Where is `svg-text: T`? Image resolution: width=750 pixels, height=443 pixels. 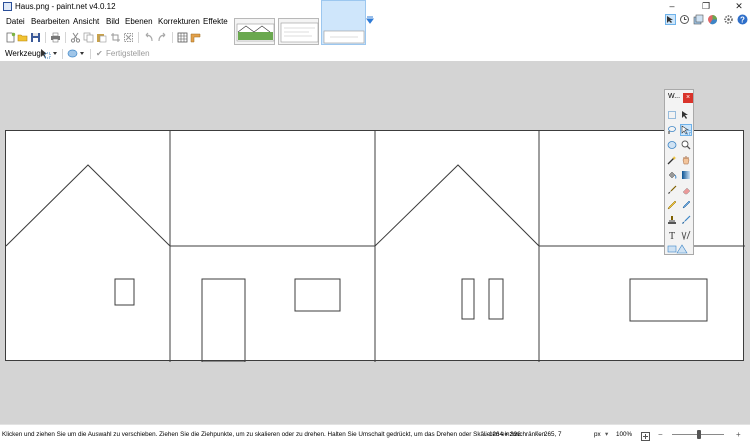
svg-text: T is located at coordinates (672, 235).